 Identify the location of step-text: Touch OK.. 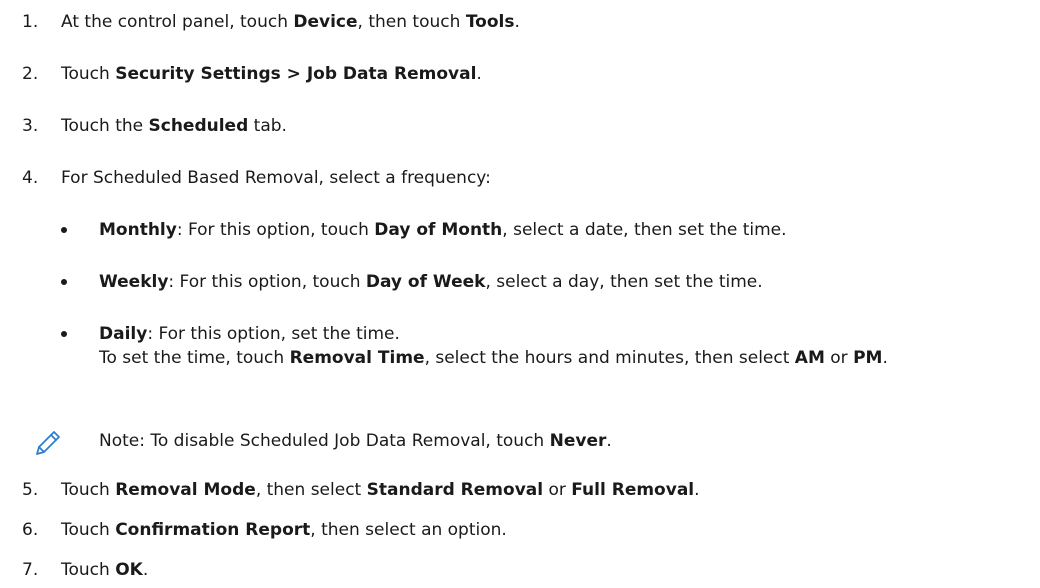
(105, 570).